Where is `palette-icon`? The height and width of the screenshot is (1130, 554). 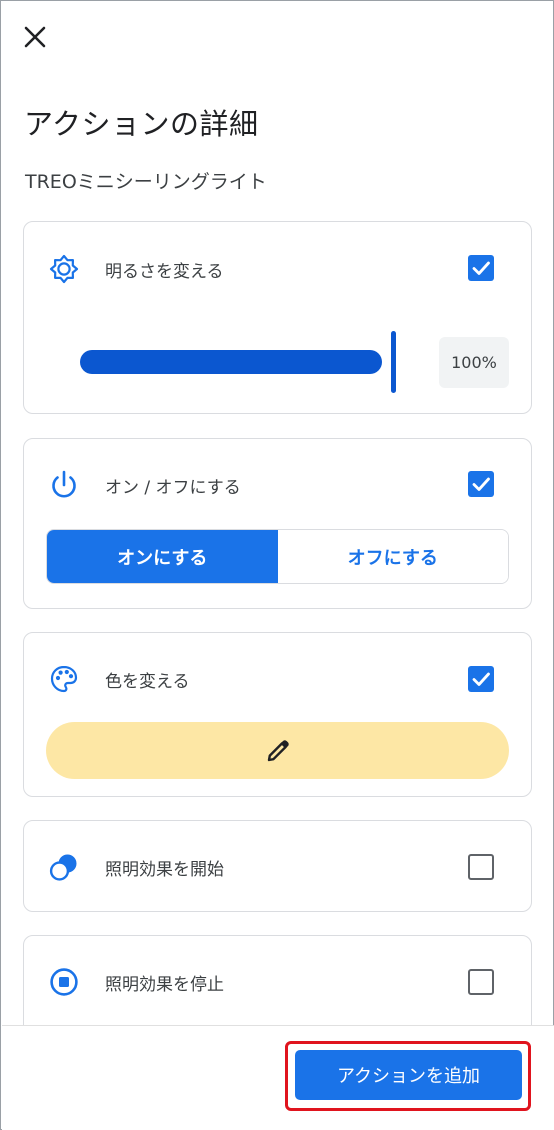
palette-icon is located at coordinates (64, 679).